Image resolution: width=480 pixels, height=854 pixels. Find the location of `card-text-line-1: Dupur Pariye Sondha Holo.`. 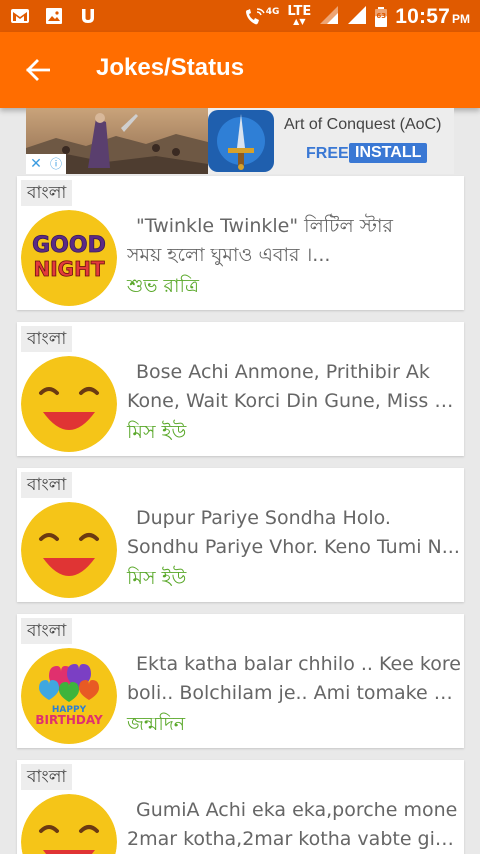

card-text-line-1: Dupur Pariye Sondha Holo. is located at coordinates (263, 518).